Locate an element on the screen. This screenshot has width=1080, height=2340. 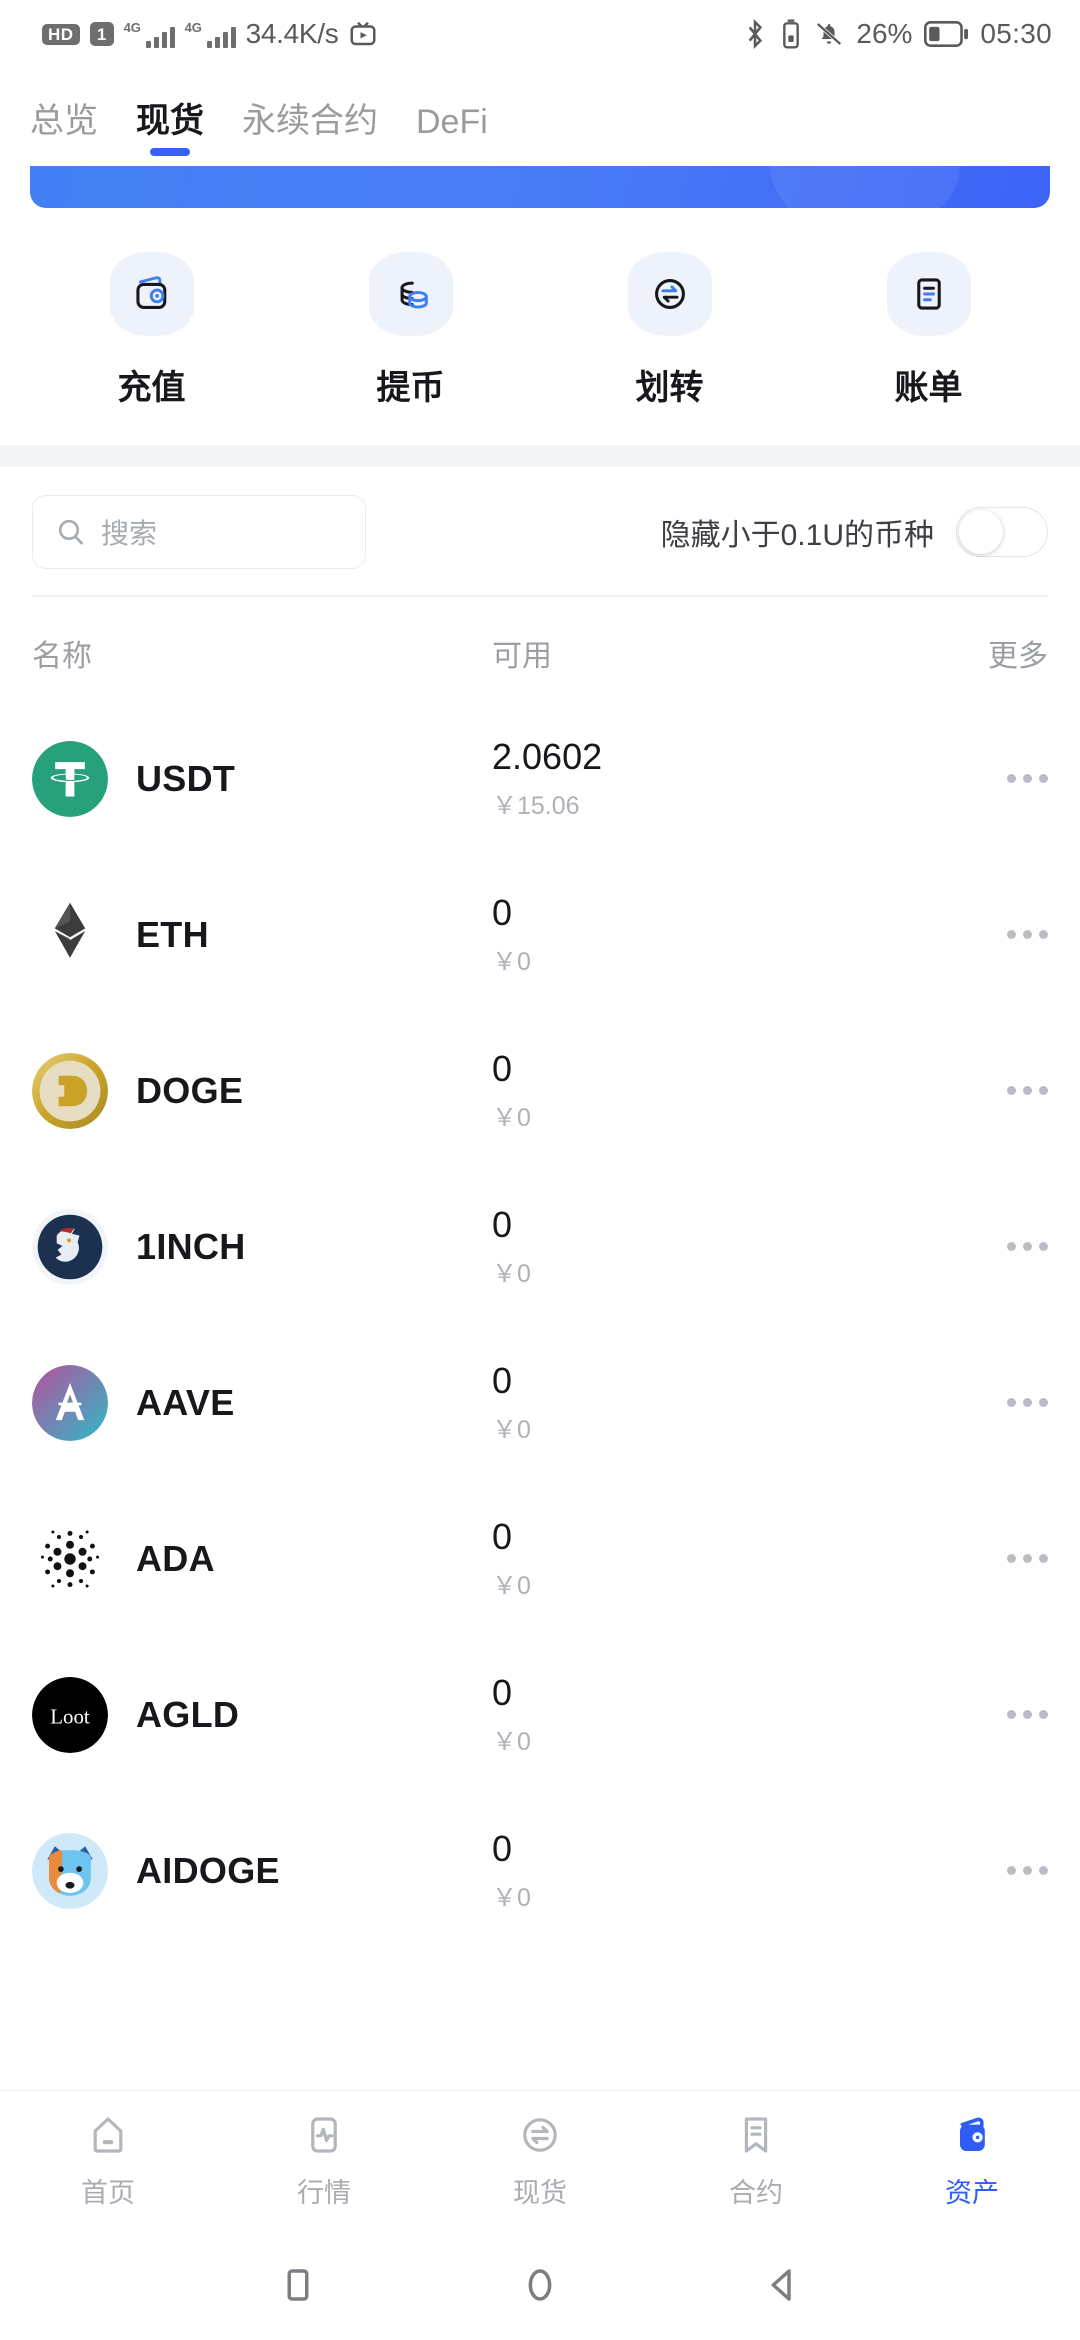
tab-defi: DeFi is located at coordinates (452, 131).